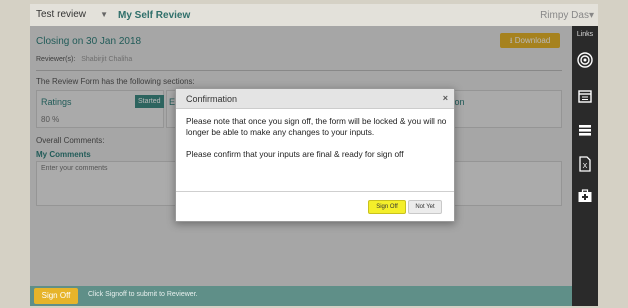 This screenshot has height=308, width=628. Describe the element at coordinates (564, 15) in the screenshot. I see `user-name: Rimpy Das` at that location.